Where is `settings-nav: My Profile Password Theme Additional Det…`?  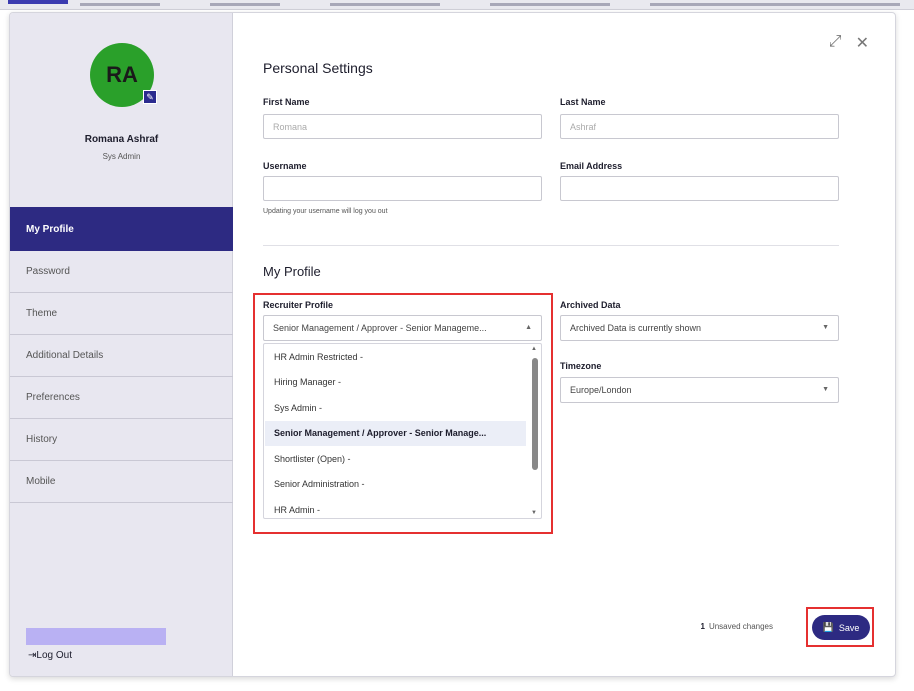
settings-nav: My Profile Password Theme Additional Det… is located at coordinates (121, 355).